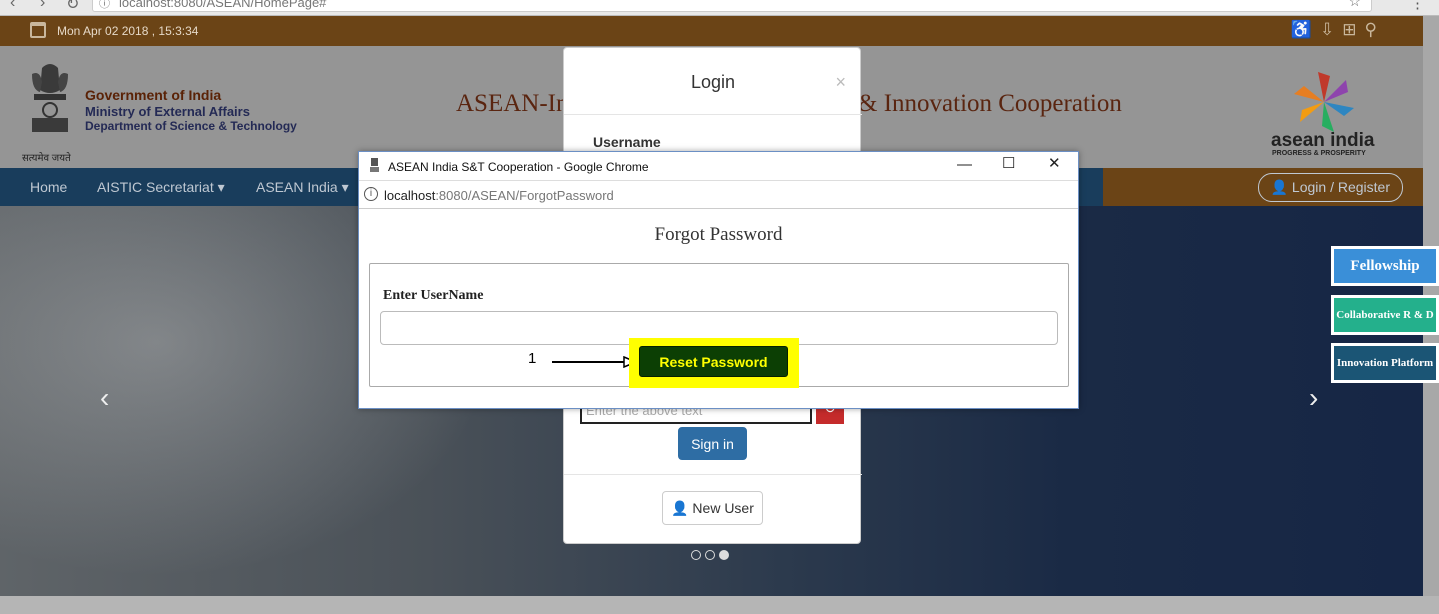 The height and width of the screenshot is (614, 1439). I want to click on popup-address-bar: i localhost:8080/ASEAN/ForgotPassword, so click(718, 195).